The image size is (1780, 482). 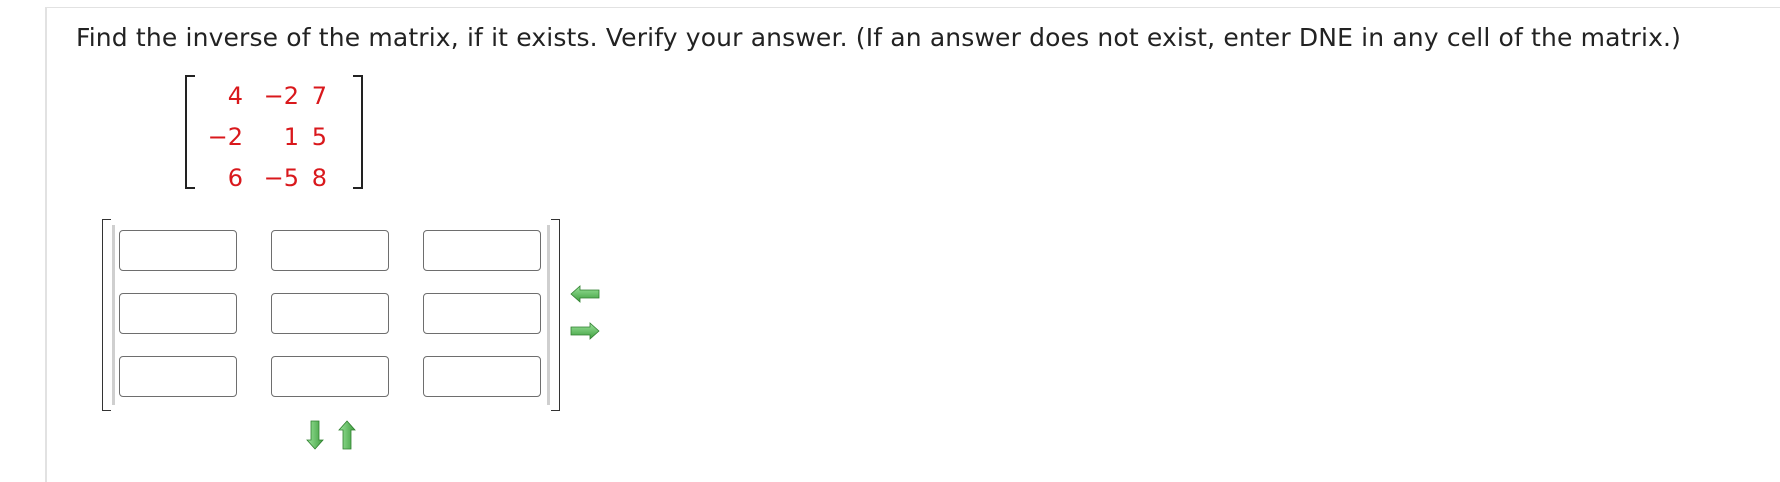 What do you see at coordinates (330, 376) in the screenshot?
I see `answer-cell-r3c2` at bounding box center [330, 376].